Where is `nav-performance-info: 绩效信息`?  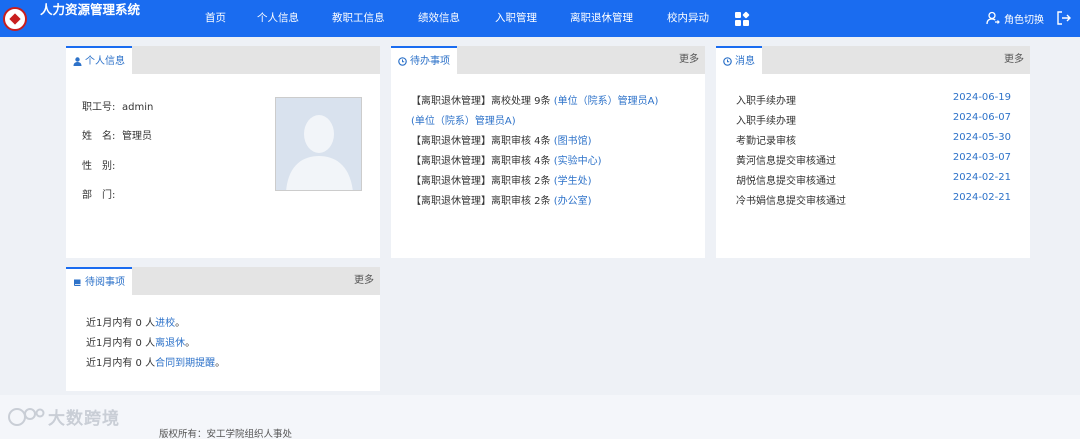 nav-performance-info: 绩效信息 is located at coordinates (439, 18).